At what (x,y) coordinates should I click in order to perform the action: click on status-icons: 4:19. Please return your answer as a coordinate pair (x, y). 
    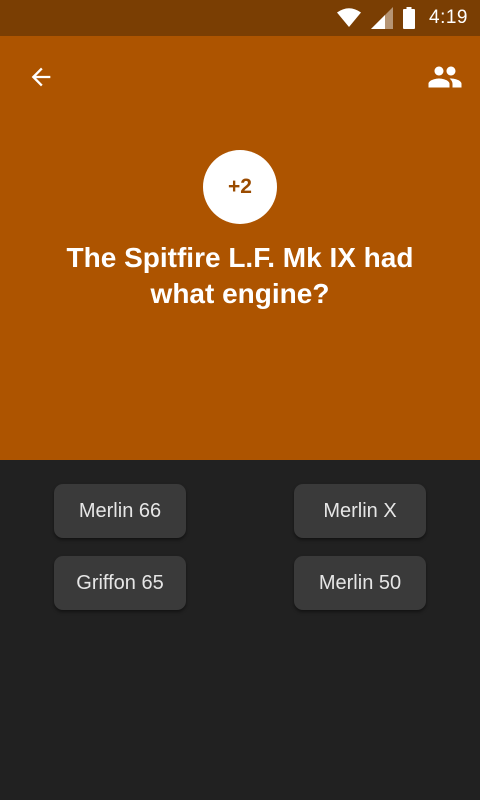
    Looking at the image, I should click on (402, 18).